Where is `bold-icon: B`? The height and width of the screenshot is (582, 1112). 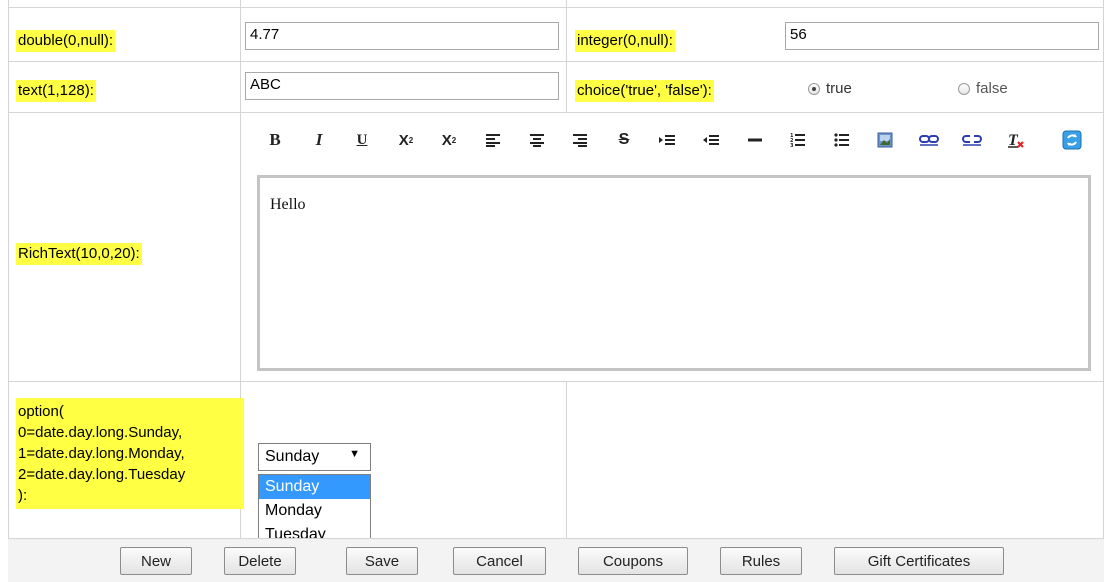
bold-icon: B is located at coordinates (275, 140).